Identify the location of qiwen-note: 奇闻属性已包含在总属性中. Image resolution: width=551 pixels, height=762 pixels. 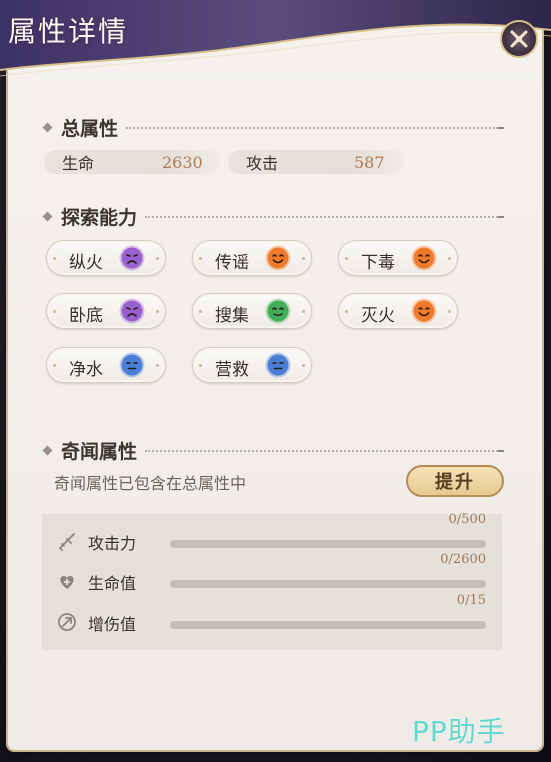
(150, 483).